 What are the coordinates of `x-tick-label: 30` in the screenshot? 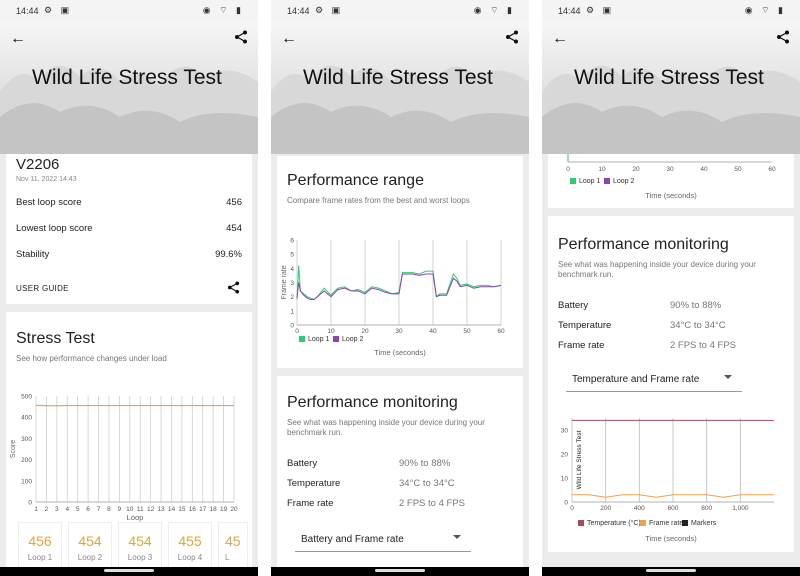 It's located at (670, 169).